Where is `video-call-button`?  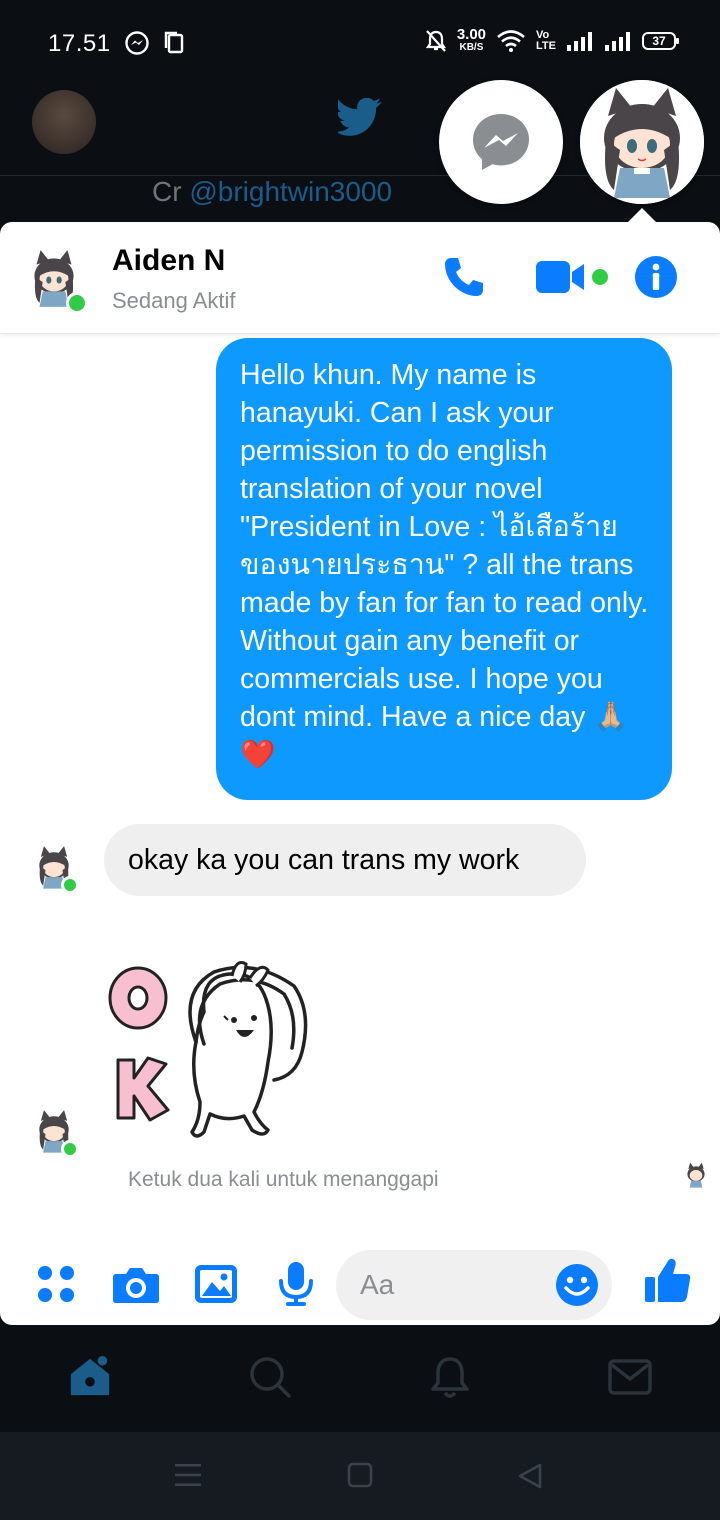
video-call-button is located at coordinates (573, 277).